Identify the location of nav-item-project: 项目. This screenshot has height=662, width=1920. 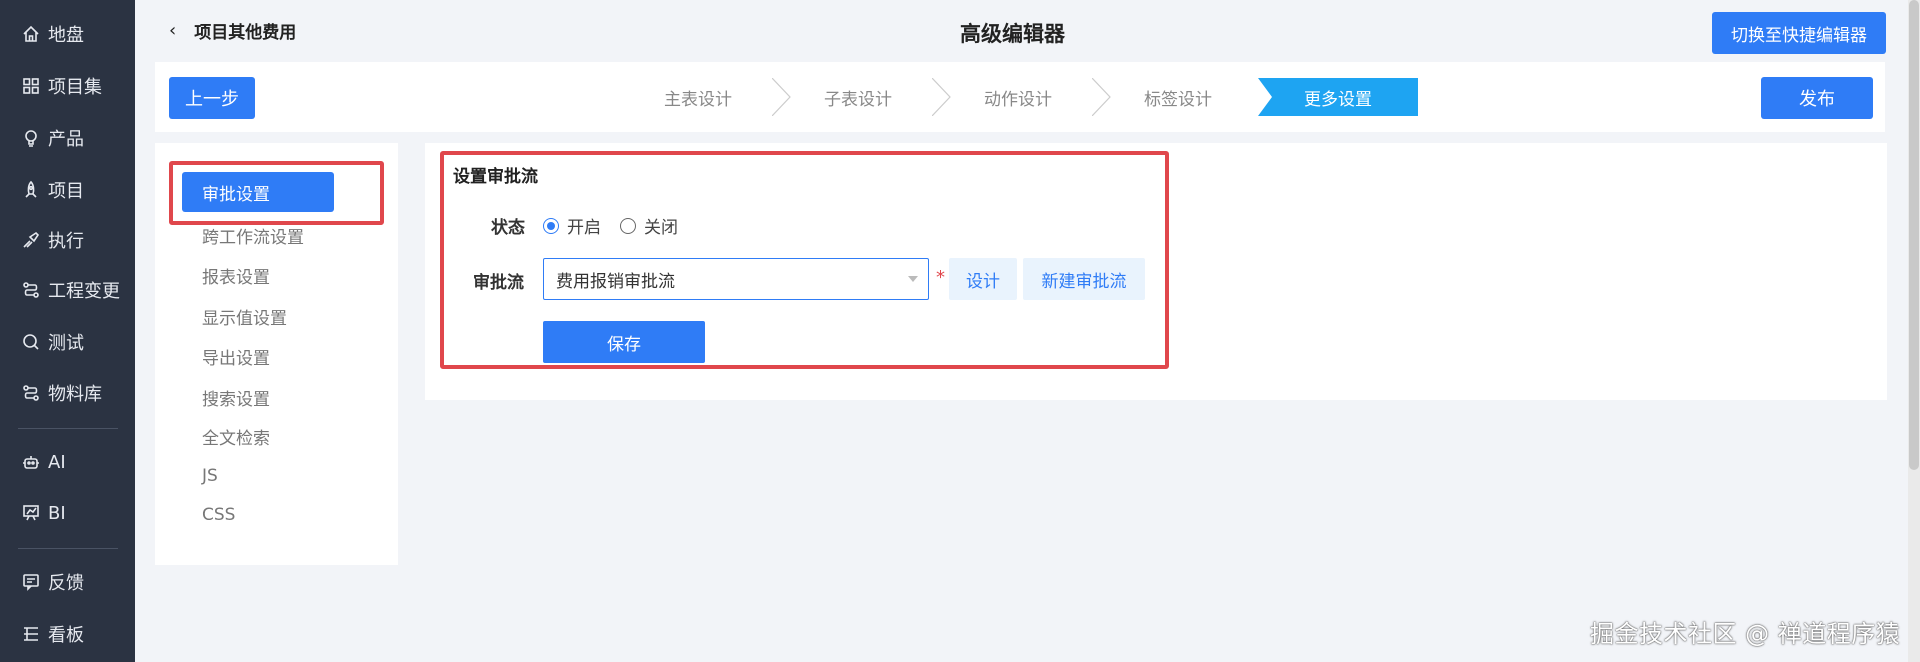
(67, 190).